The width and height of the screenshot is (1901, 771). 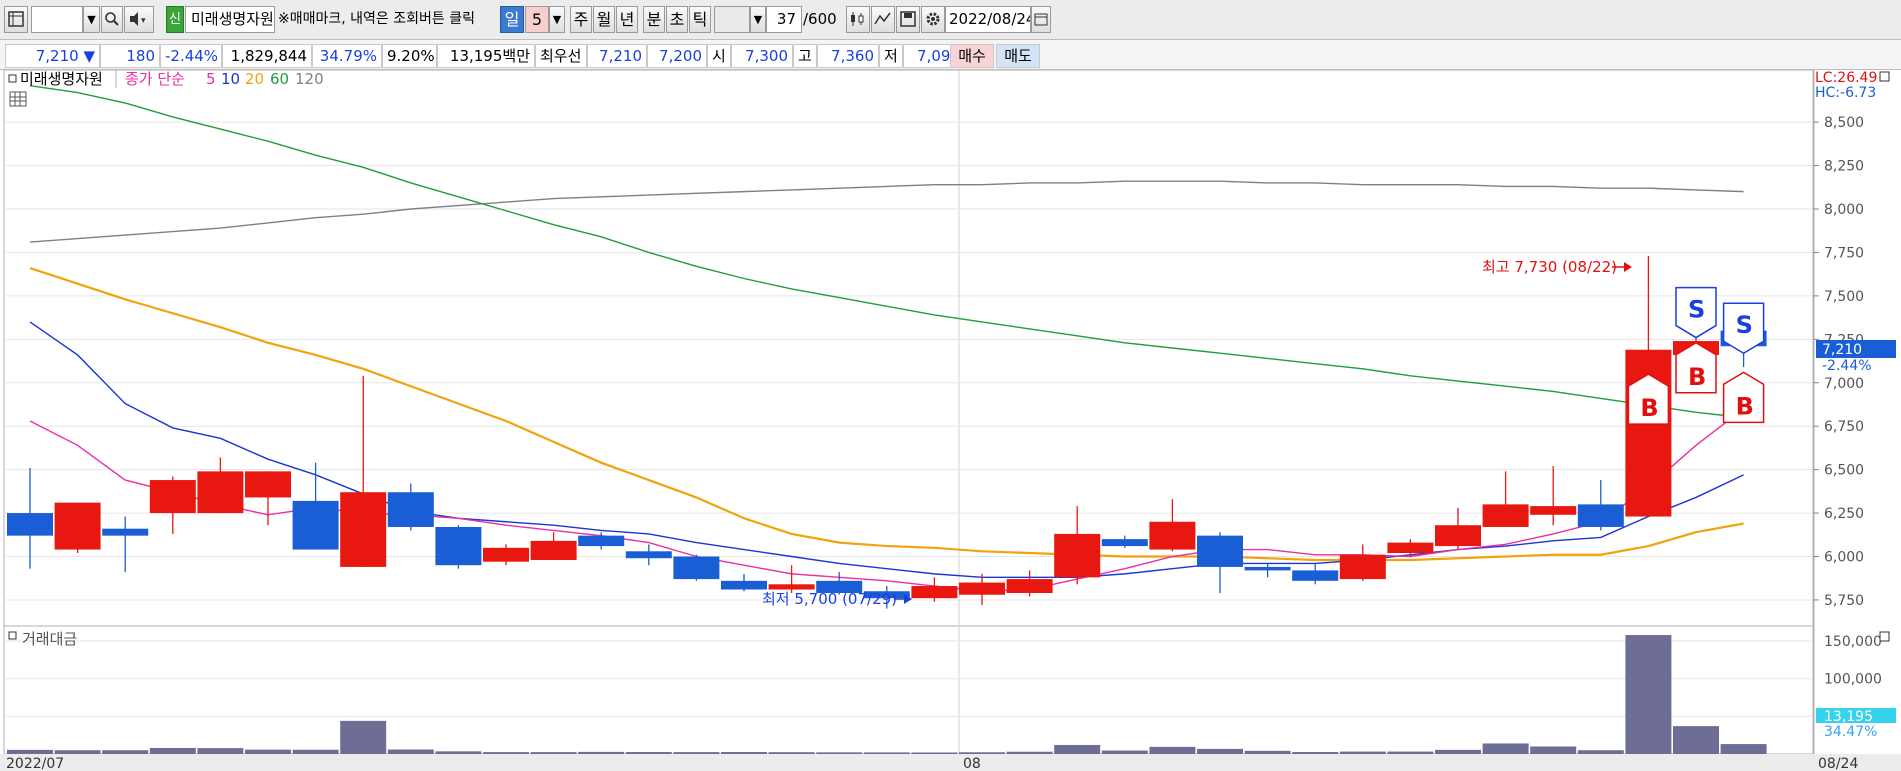 I want to click on period-tick-button: 틱, so click(x=700, y=19).